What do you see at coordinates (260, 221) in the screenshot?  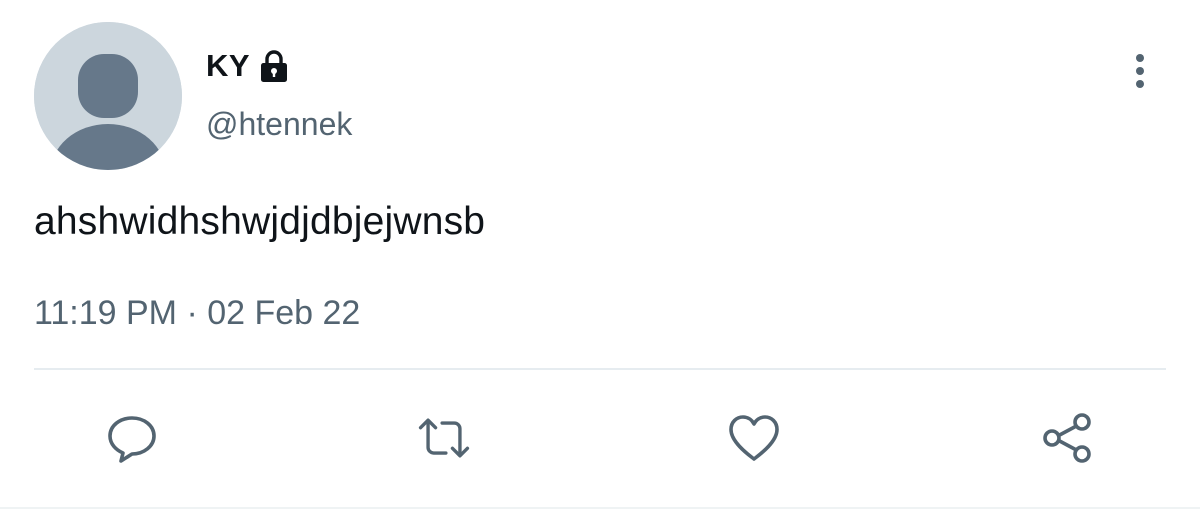 I see `tweet-text: ahshwidhshwjdjdbjejwnsb` at bounding box center [260, 221].